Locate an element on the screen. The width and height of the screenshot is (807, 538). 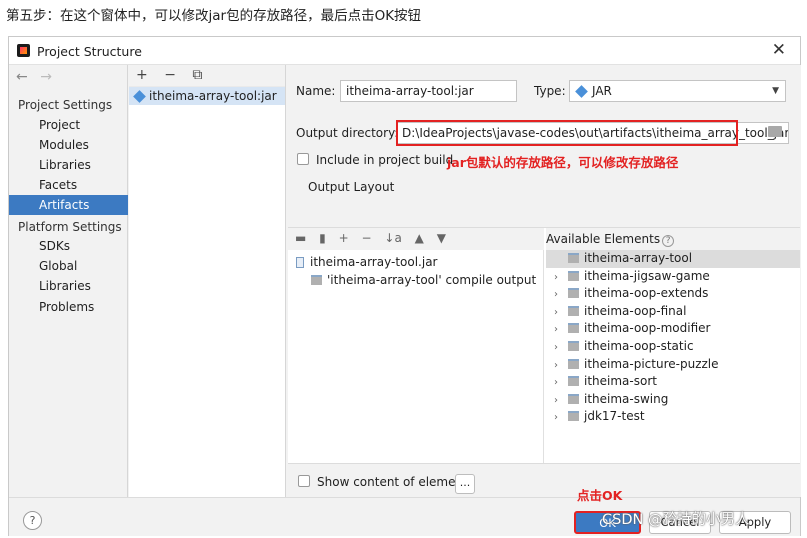
sidebar-item-project: Project is located at coordinates (68, 125).